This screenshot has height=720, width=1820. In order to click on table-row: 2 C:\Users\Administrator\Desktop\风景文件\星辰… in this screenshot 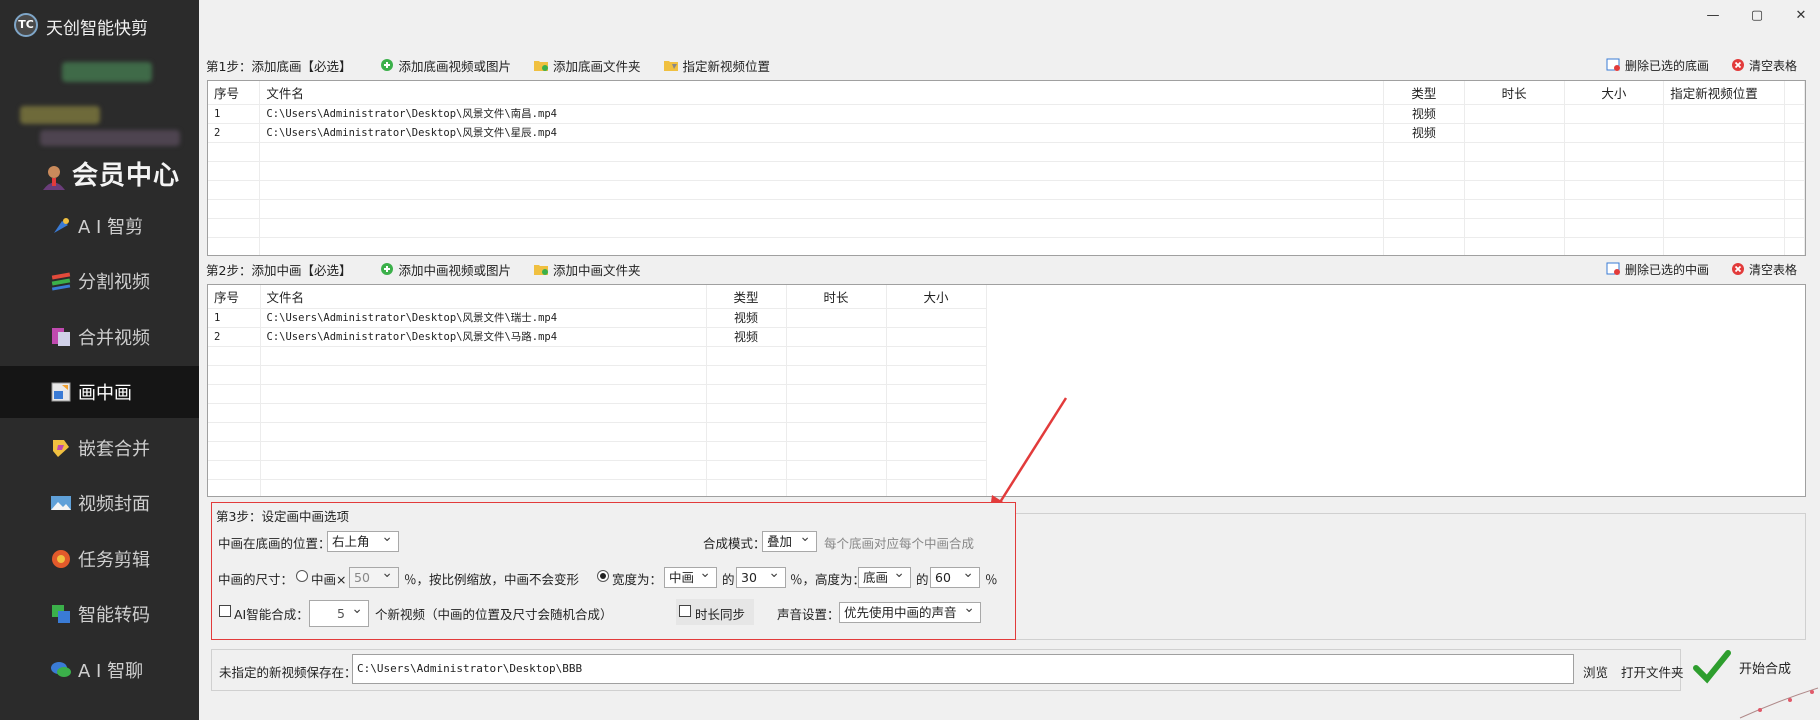, I will do `click(1006, 133)`.